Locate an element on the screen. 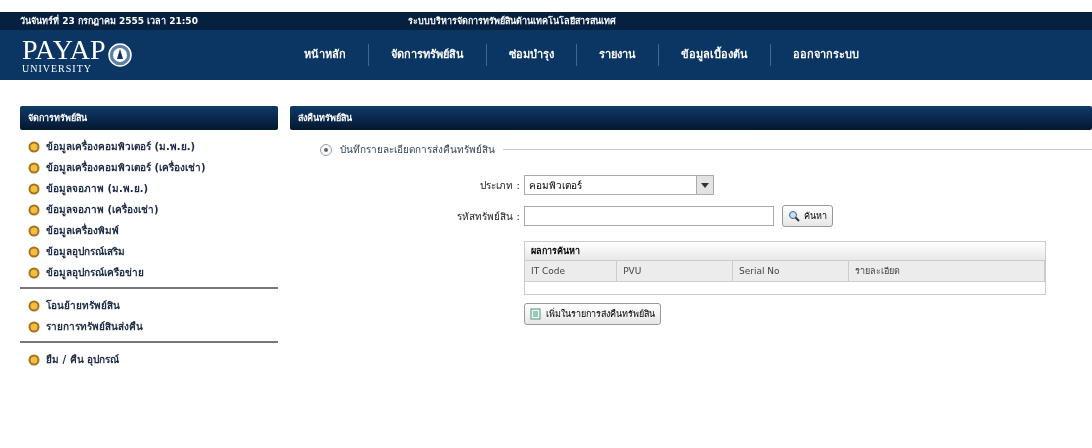  results-title: ผลการค้นหา is located at coordinates (785, 251).